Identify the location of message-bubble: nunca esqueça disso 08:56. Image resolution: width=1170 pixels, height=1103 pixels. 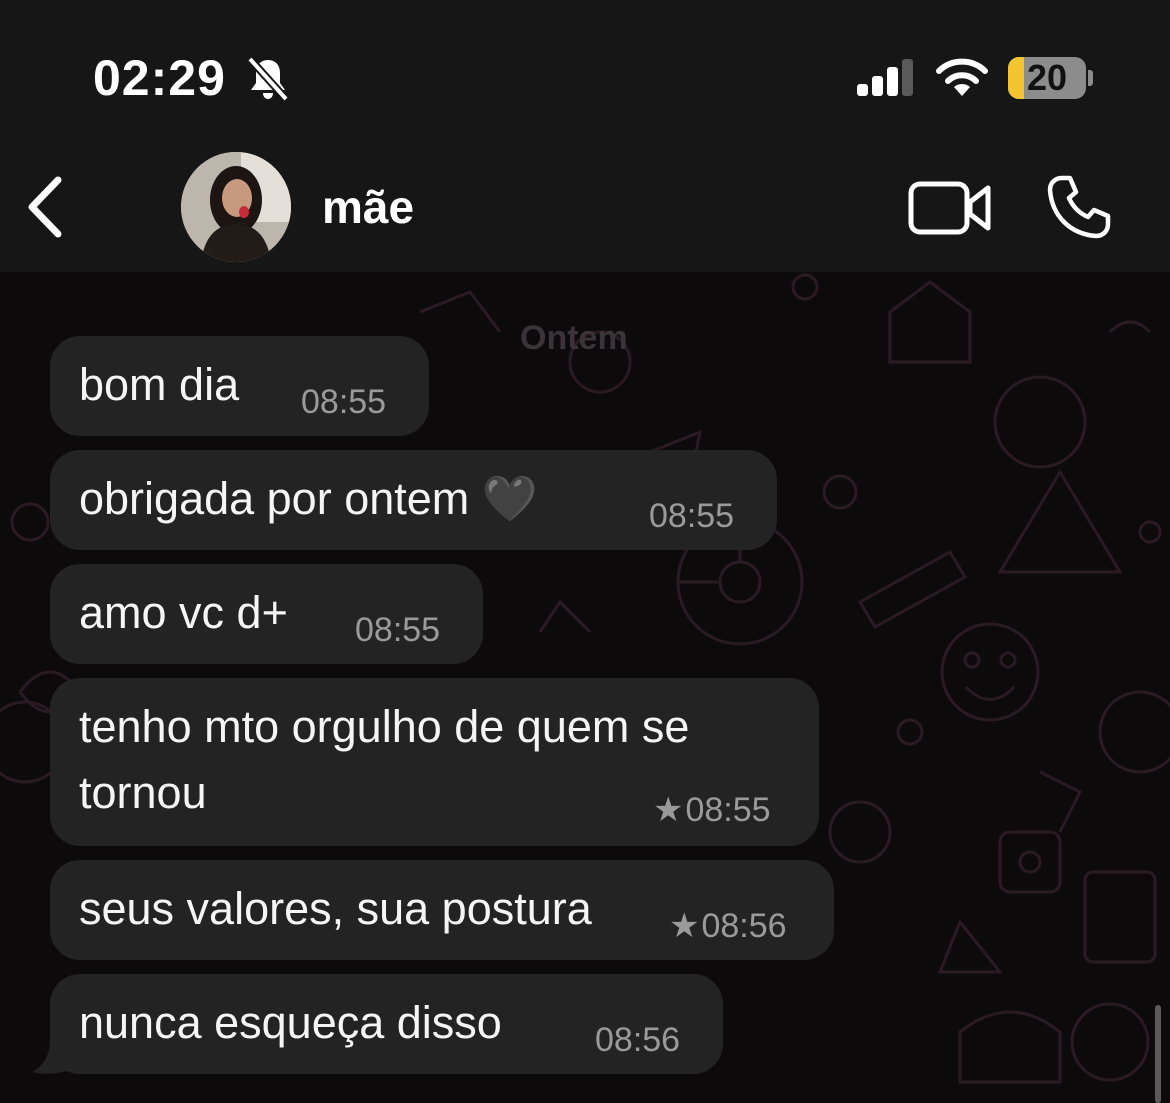
(386, 1024).